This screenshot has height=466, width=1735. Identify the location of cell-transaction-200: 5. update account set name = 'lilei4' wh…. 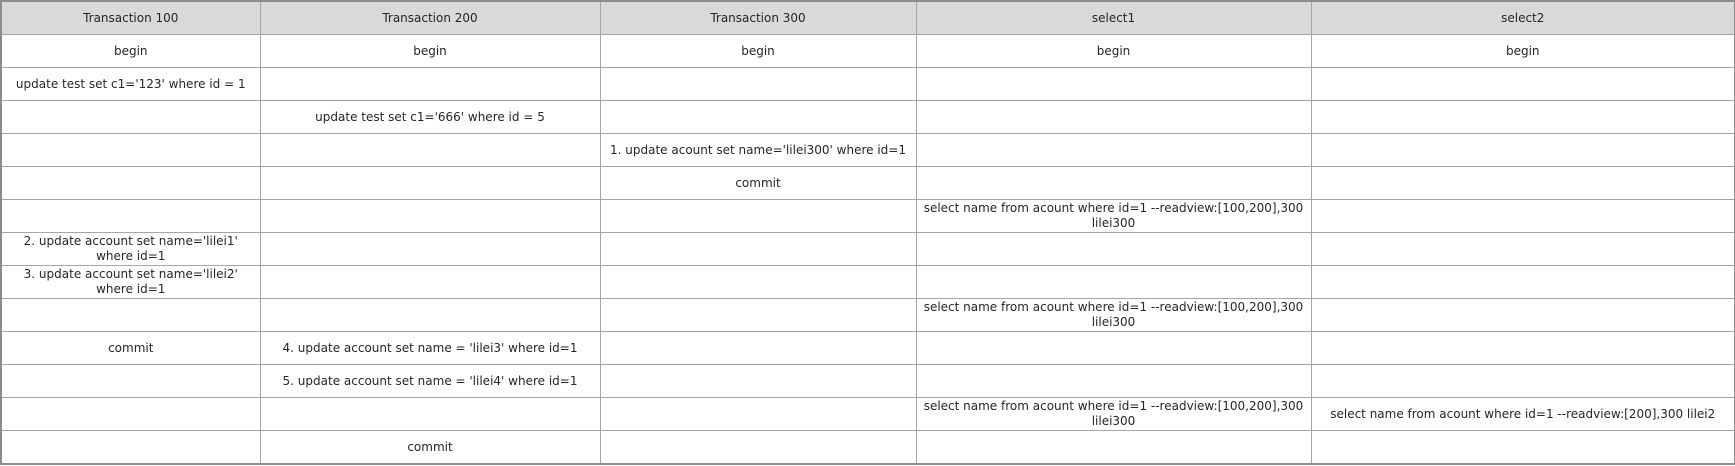
(430, 381).